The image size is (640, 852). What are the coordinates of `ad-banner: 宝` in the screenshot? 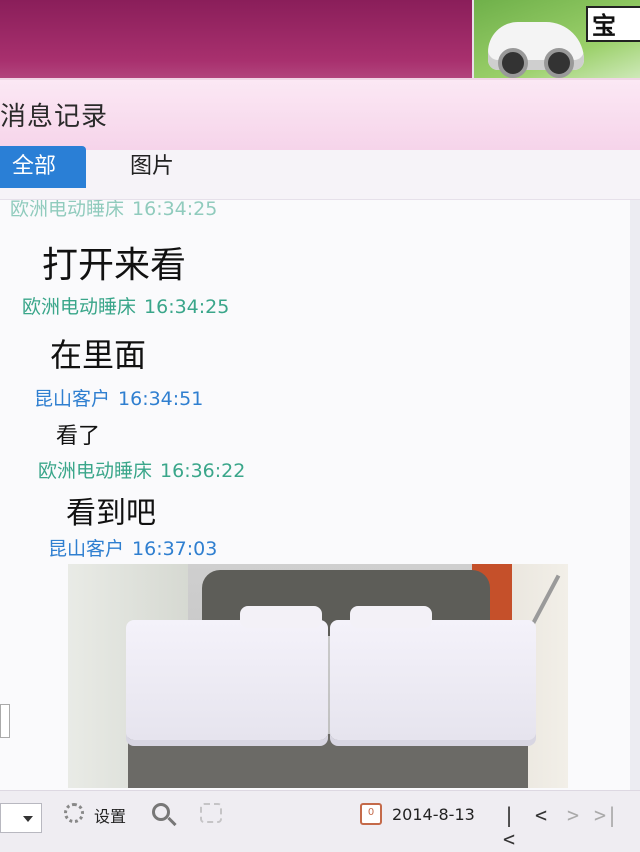 It's located at (556, 44).